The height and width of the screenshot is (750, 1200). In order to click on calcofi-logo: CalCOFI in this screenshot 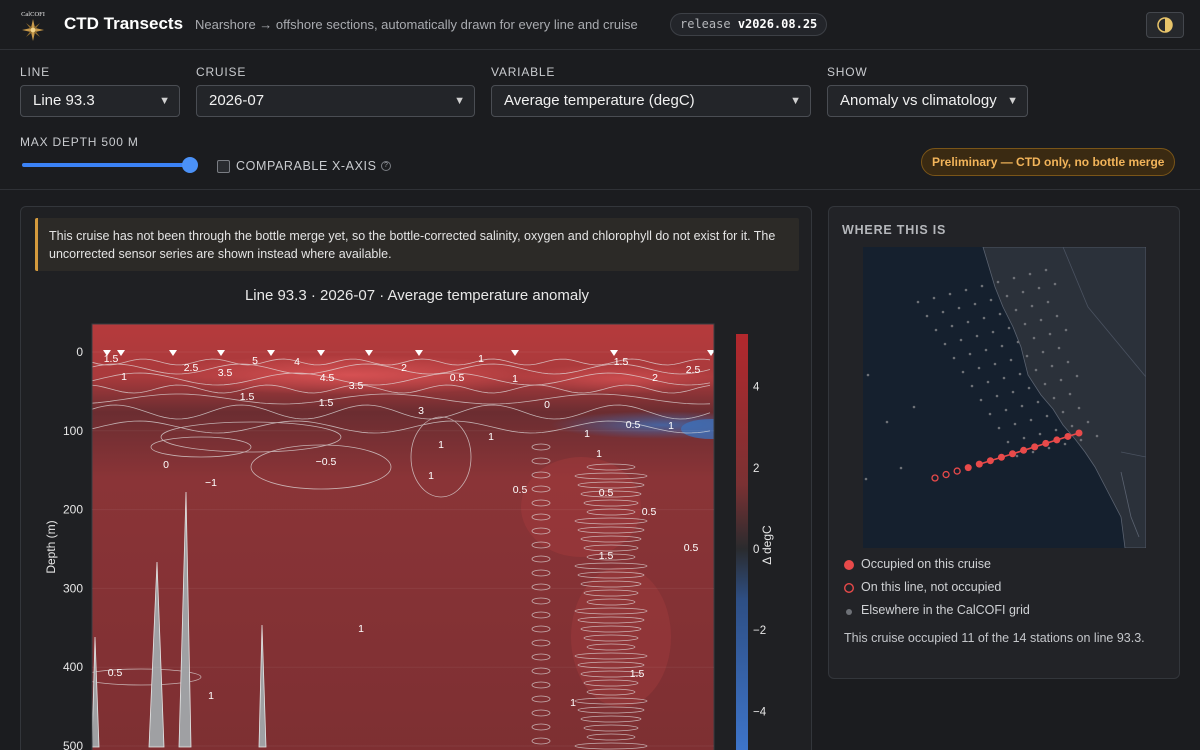, I will do `click(33, 25)`.